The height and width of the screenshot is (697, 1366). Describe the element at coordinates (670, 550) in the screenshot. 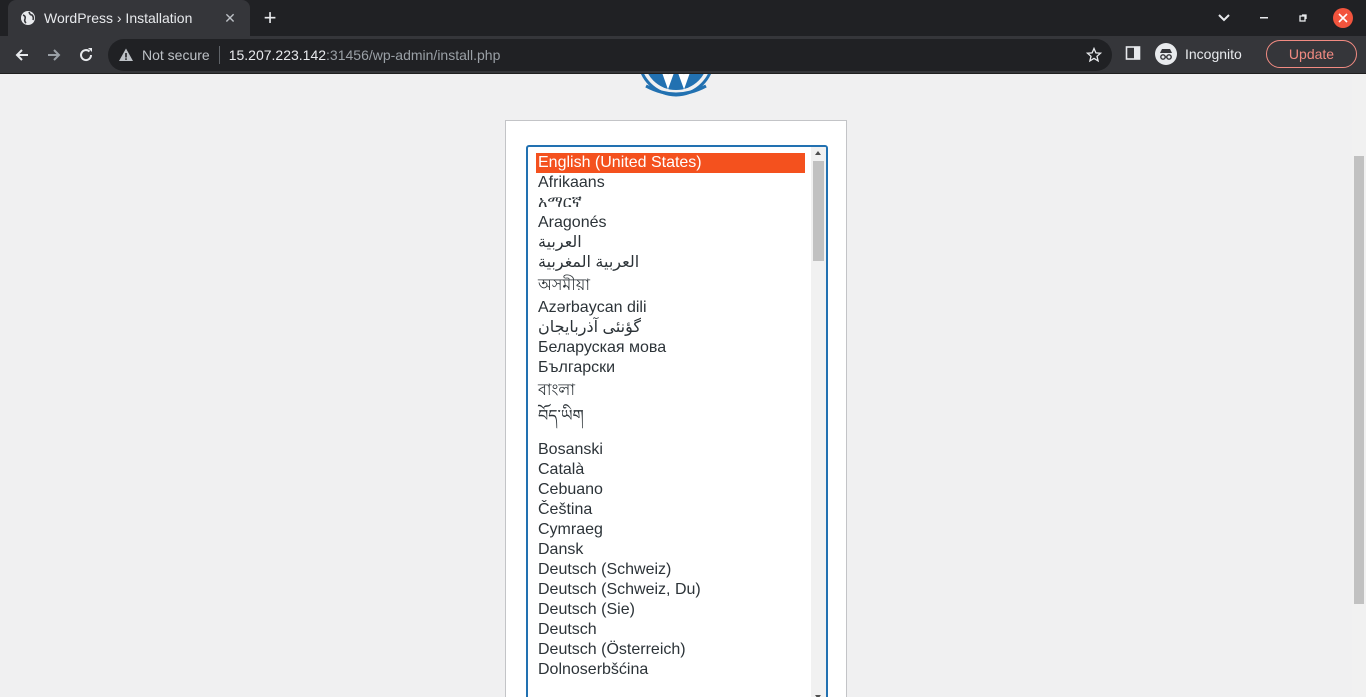

I see `language-option: Dansk` at that location.